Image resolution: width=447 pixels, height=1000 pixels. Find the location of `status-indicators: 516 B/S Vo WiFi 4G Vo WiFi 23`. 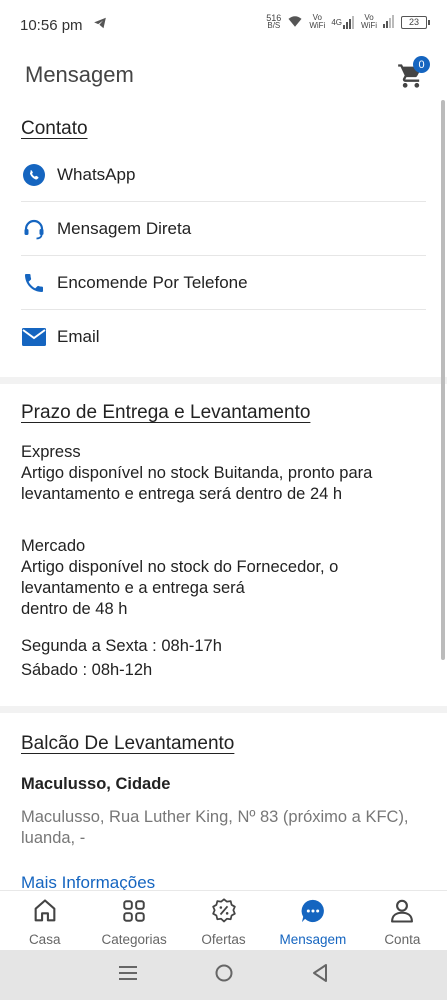

status-indicators: 516 B/S Vo WiFi 4G Vo WiFi 23 is located at coordinates (348, 21).